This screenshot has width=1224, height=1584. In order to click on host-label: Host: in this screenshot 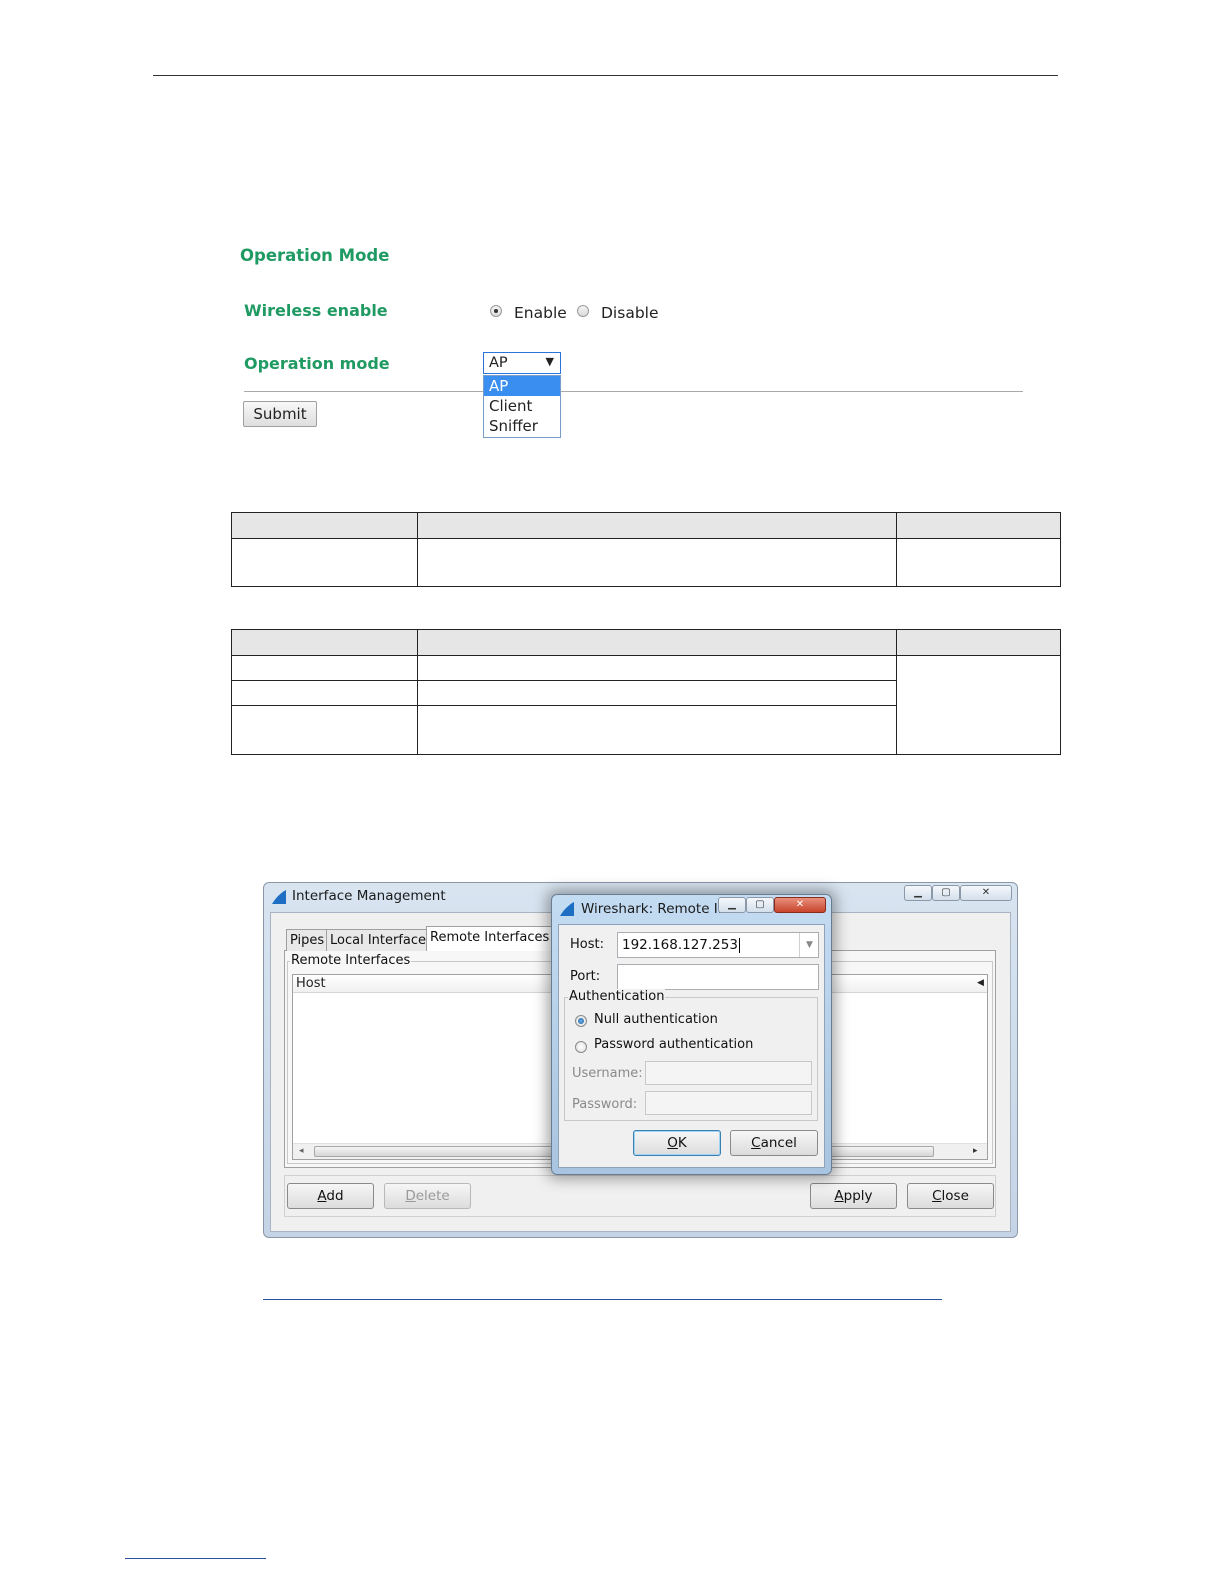, I will do `click(587, 944)`.